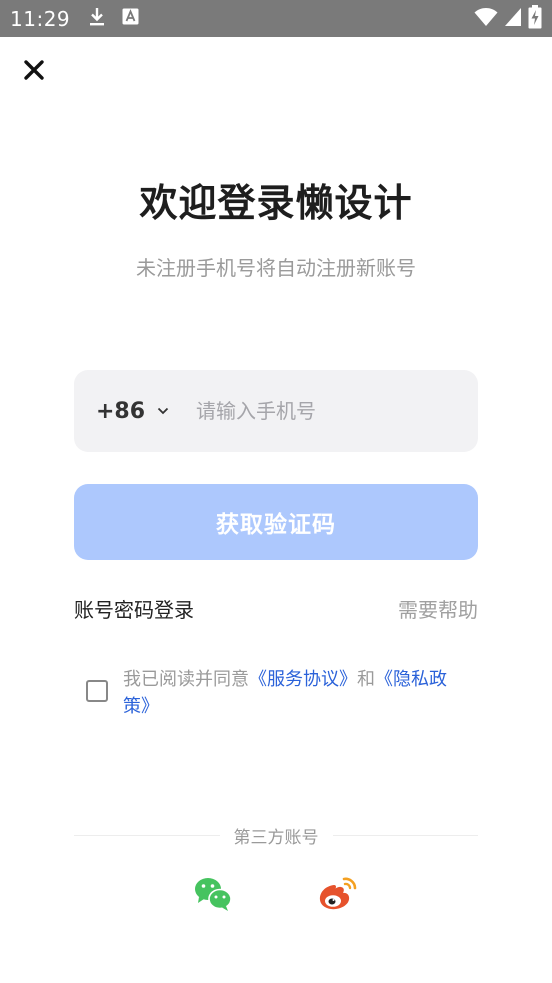  I want to click on third-party-label: 第三方账号, so click(276, 837).